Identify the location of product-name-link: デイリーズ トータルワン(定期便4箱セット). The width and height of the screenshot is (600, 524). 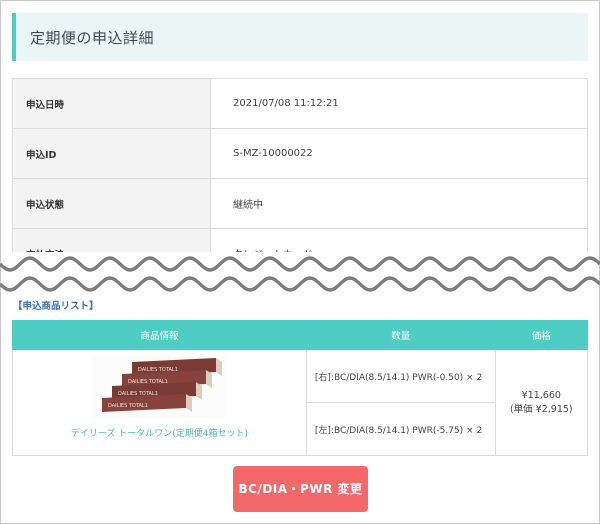
(159, 432).